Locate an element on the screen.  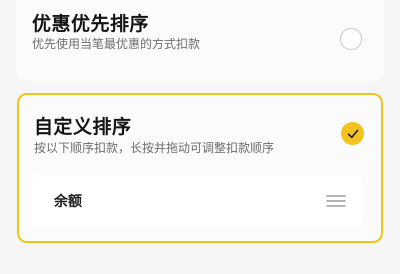
option-title: 自定义排序 is located at coordinates (83, 127).